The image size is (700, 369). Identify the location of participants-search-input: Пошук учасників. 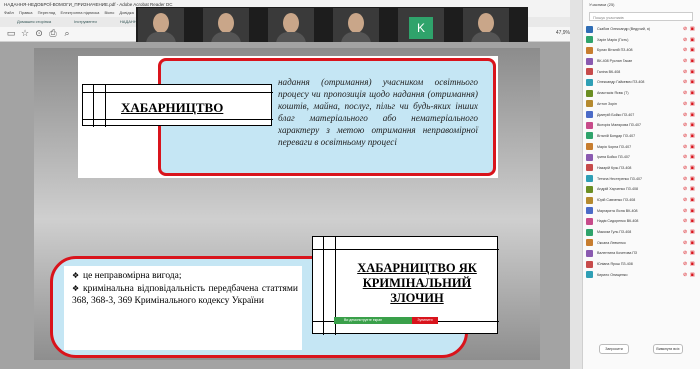
(641, 16).